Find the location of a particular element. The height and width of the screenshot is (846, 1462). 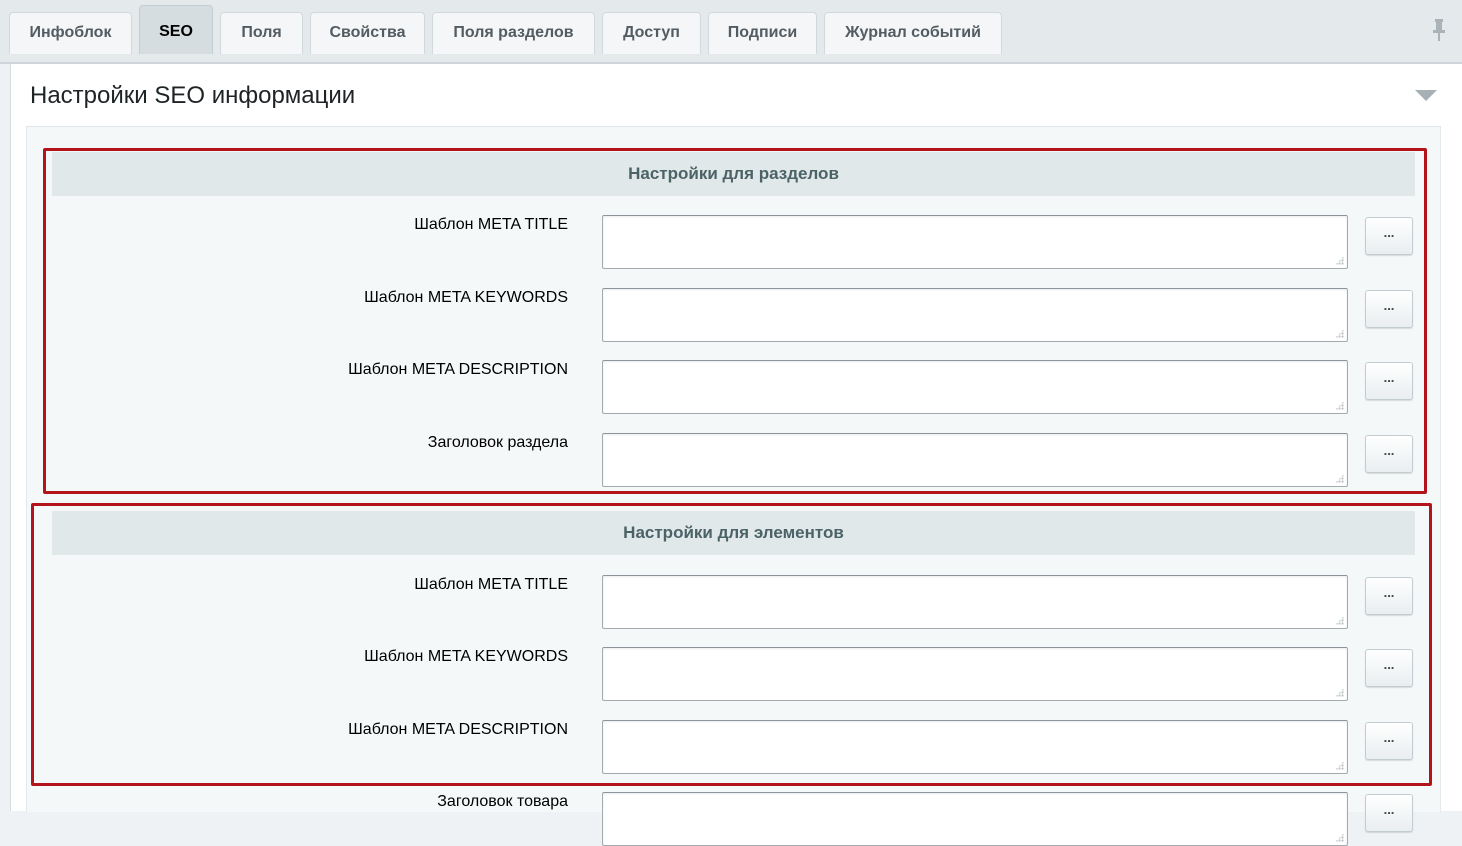

tab-seo: SEO is located at coordinates (176, 29).